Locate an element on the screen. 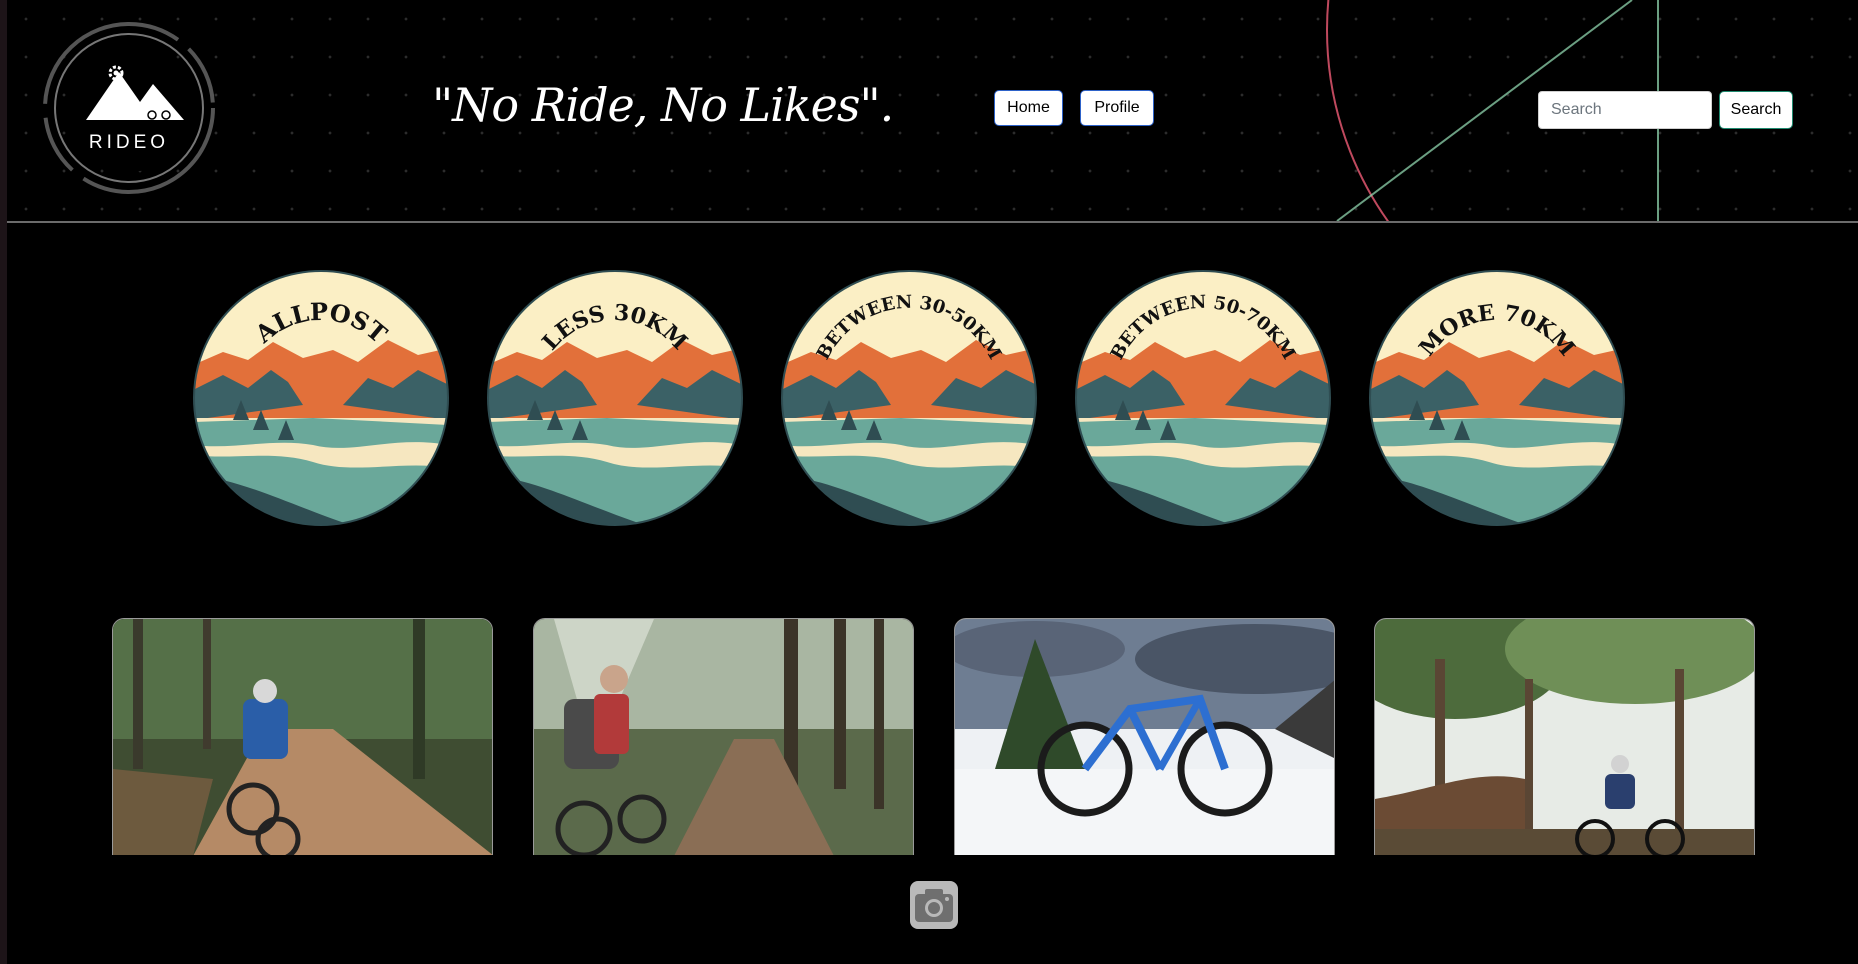 The image size is (1858, 964). category-badge-allpost: ALLPOST is located at coordinates (321, 398).